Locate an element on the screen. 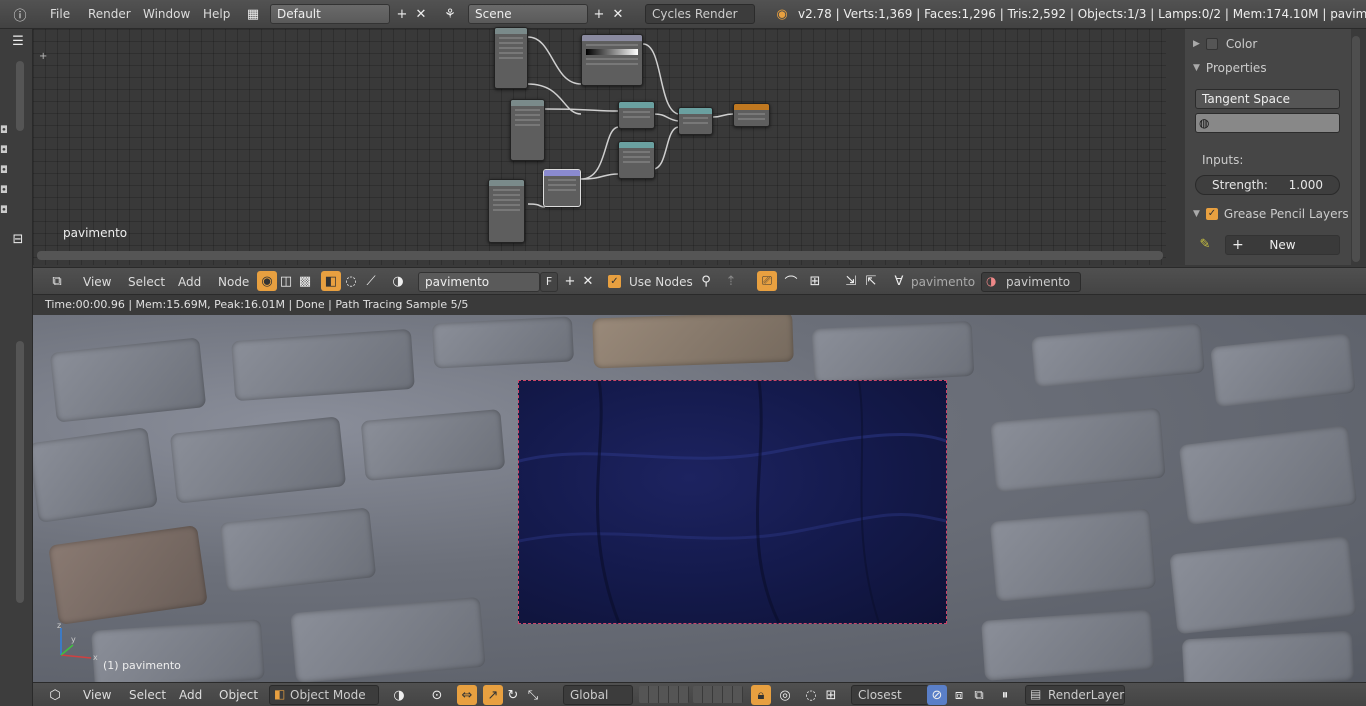 This screenshot has height=706, width=1366. new-layer-button: + New is located at coordinates (1282, 245).